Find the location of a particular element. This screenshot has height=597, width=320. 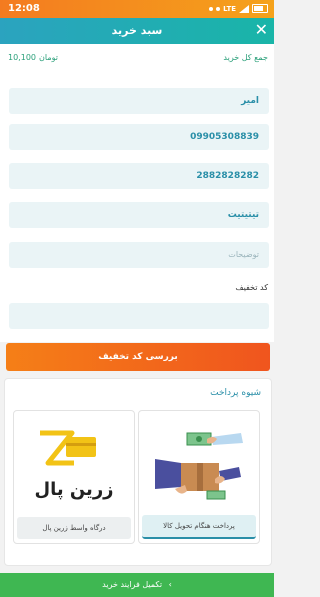

discount-code-input is located at coordinates (139, 316).